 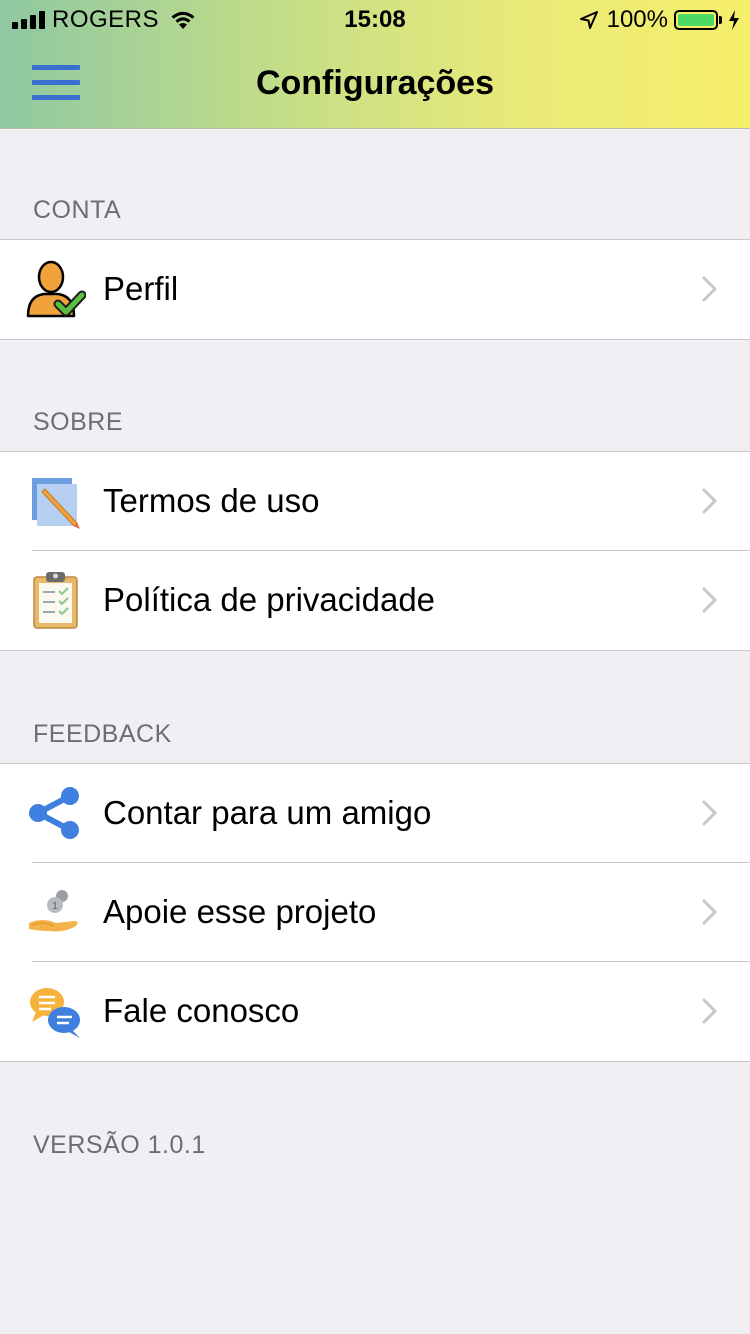 I want to click on row-label: Política de privacidade, so click(x=269, y=599).